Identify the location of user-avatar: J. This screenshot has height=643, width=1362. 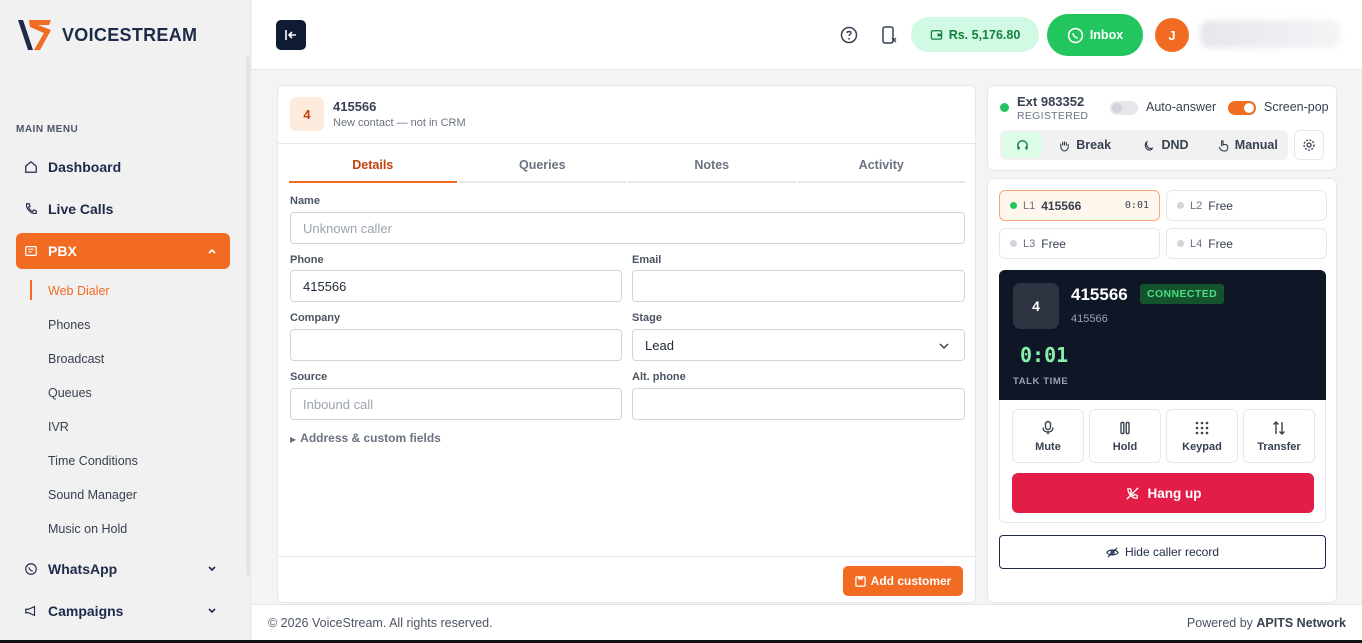
(1172, 35).